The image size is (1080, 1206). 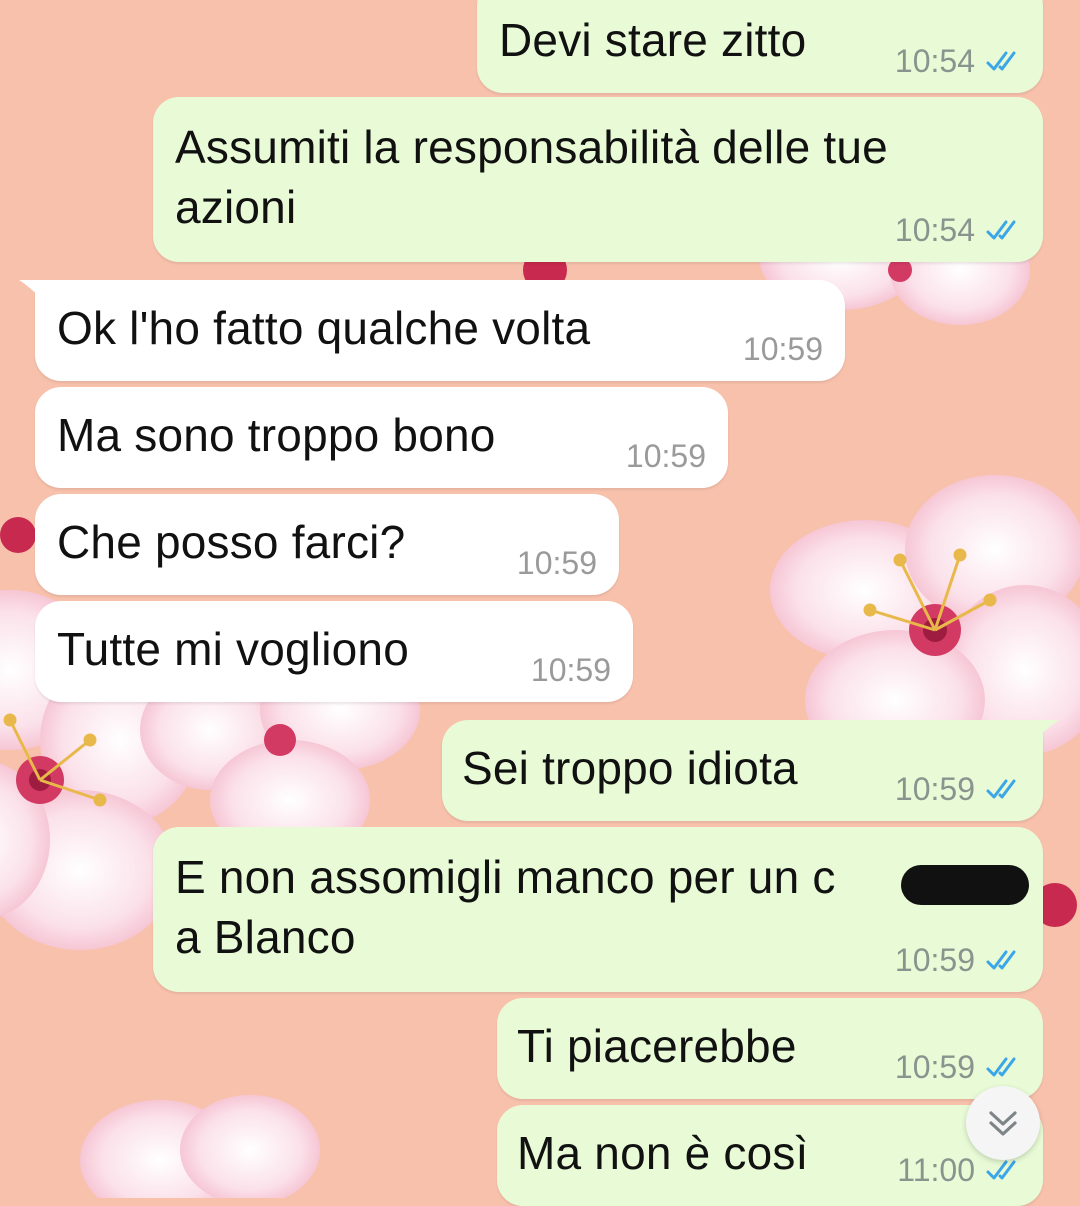 What do you see at coordinates (236, 207) in the screenshot?
I see `message-text-line: azioni` at bounding box center [236, 207].